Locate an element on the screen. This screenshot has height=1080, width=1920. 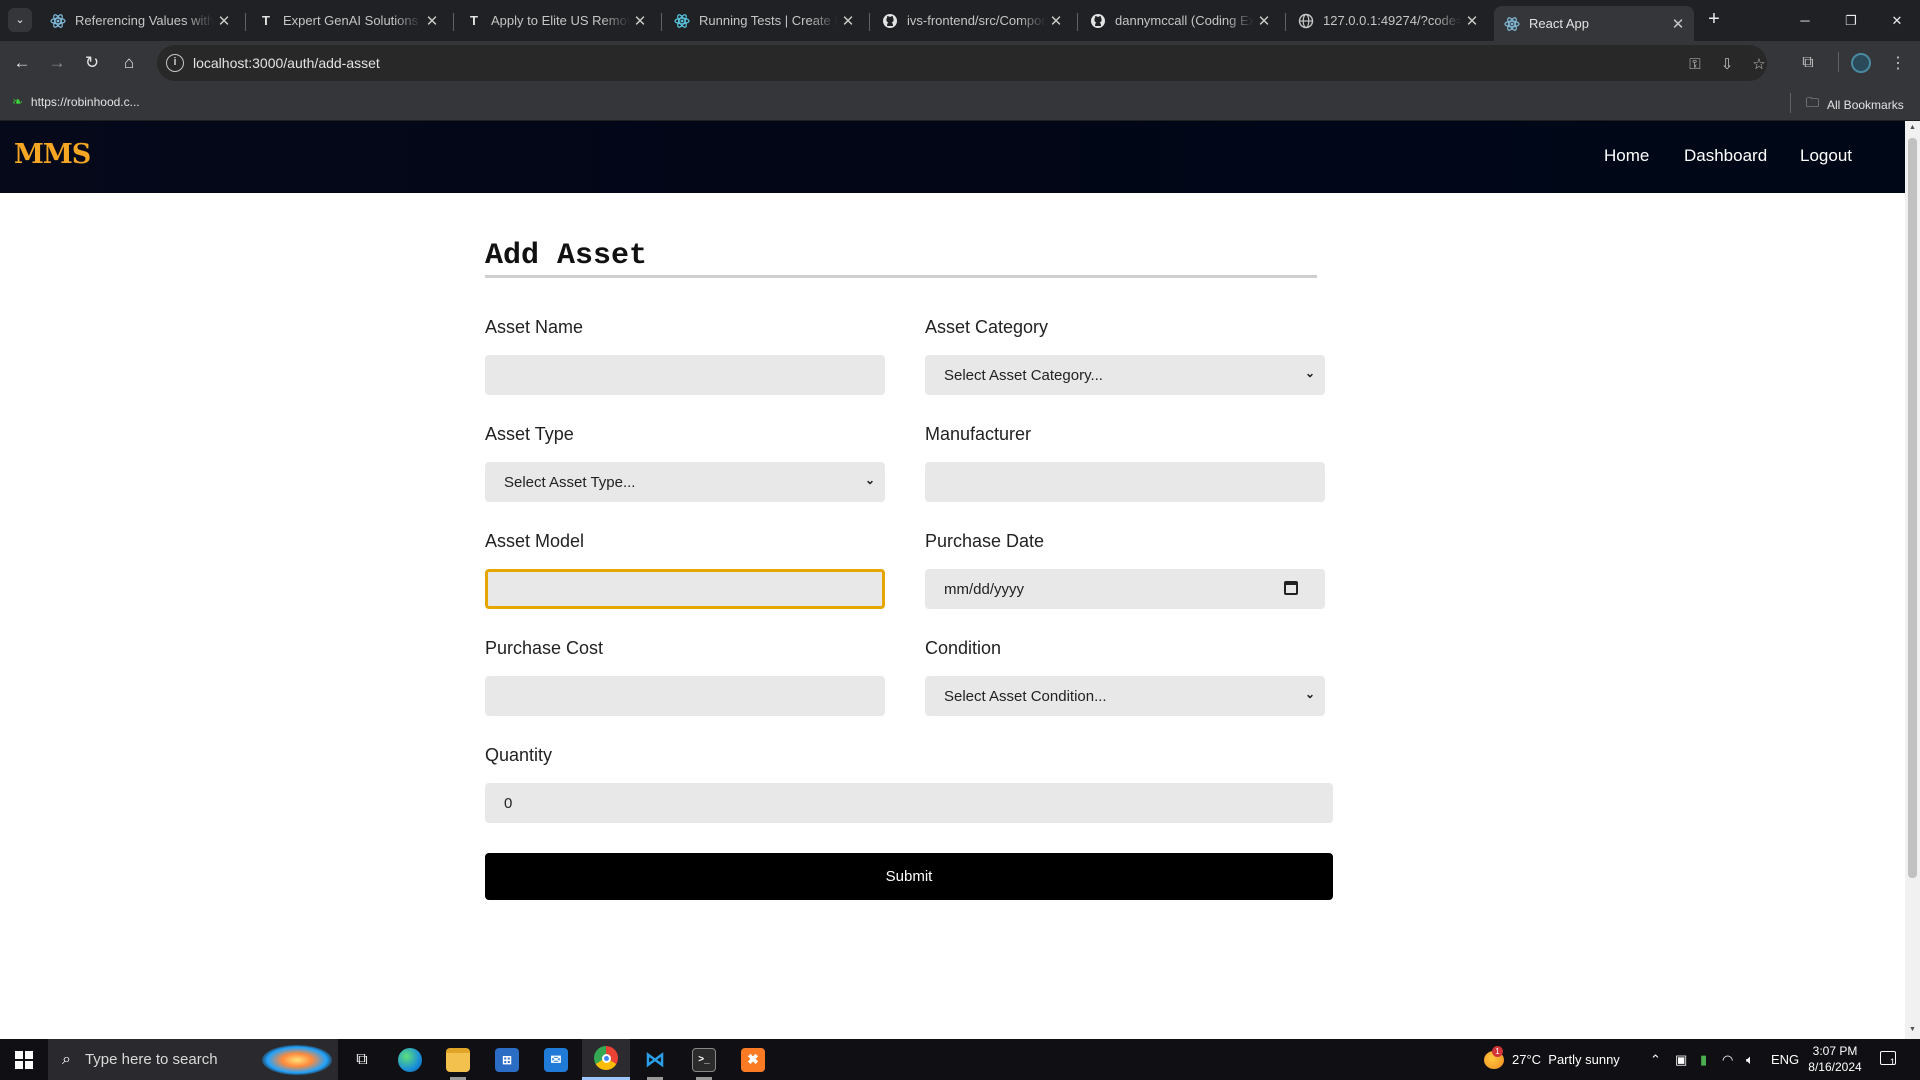
weather-alert-badge: 1 is located at coordinates (1497, 1051).